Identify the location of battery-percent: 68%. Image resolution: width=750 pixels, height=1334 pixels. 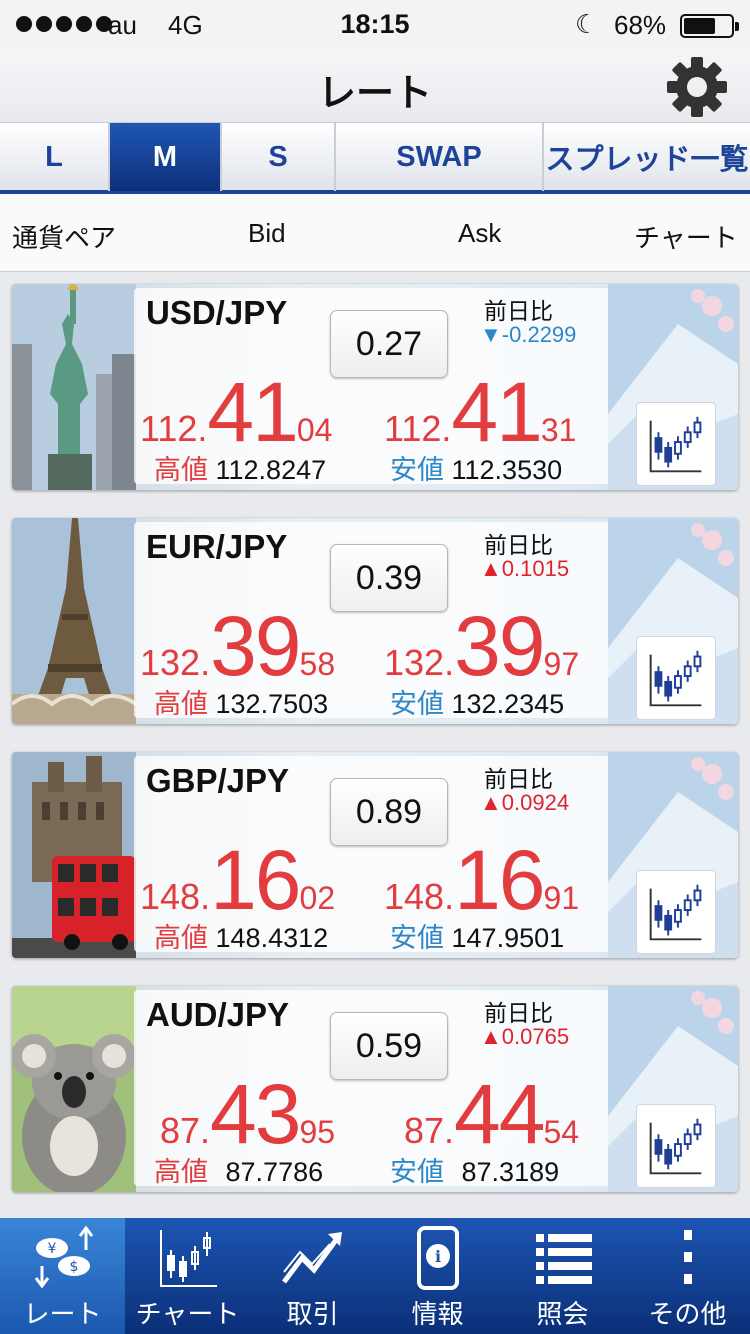
(640, 25).